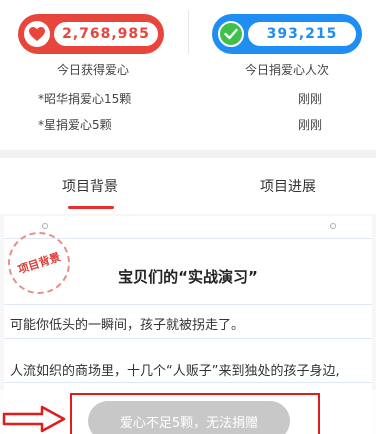  What do you see at coordinates (127, 325) in the screenshot?
I see `article-paragraph: 可能你低头的一瞬间，孩子就被拐走了。` at bounding box center [127, 325].